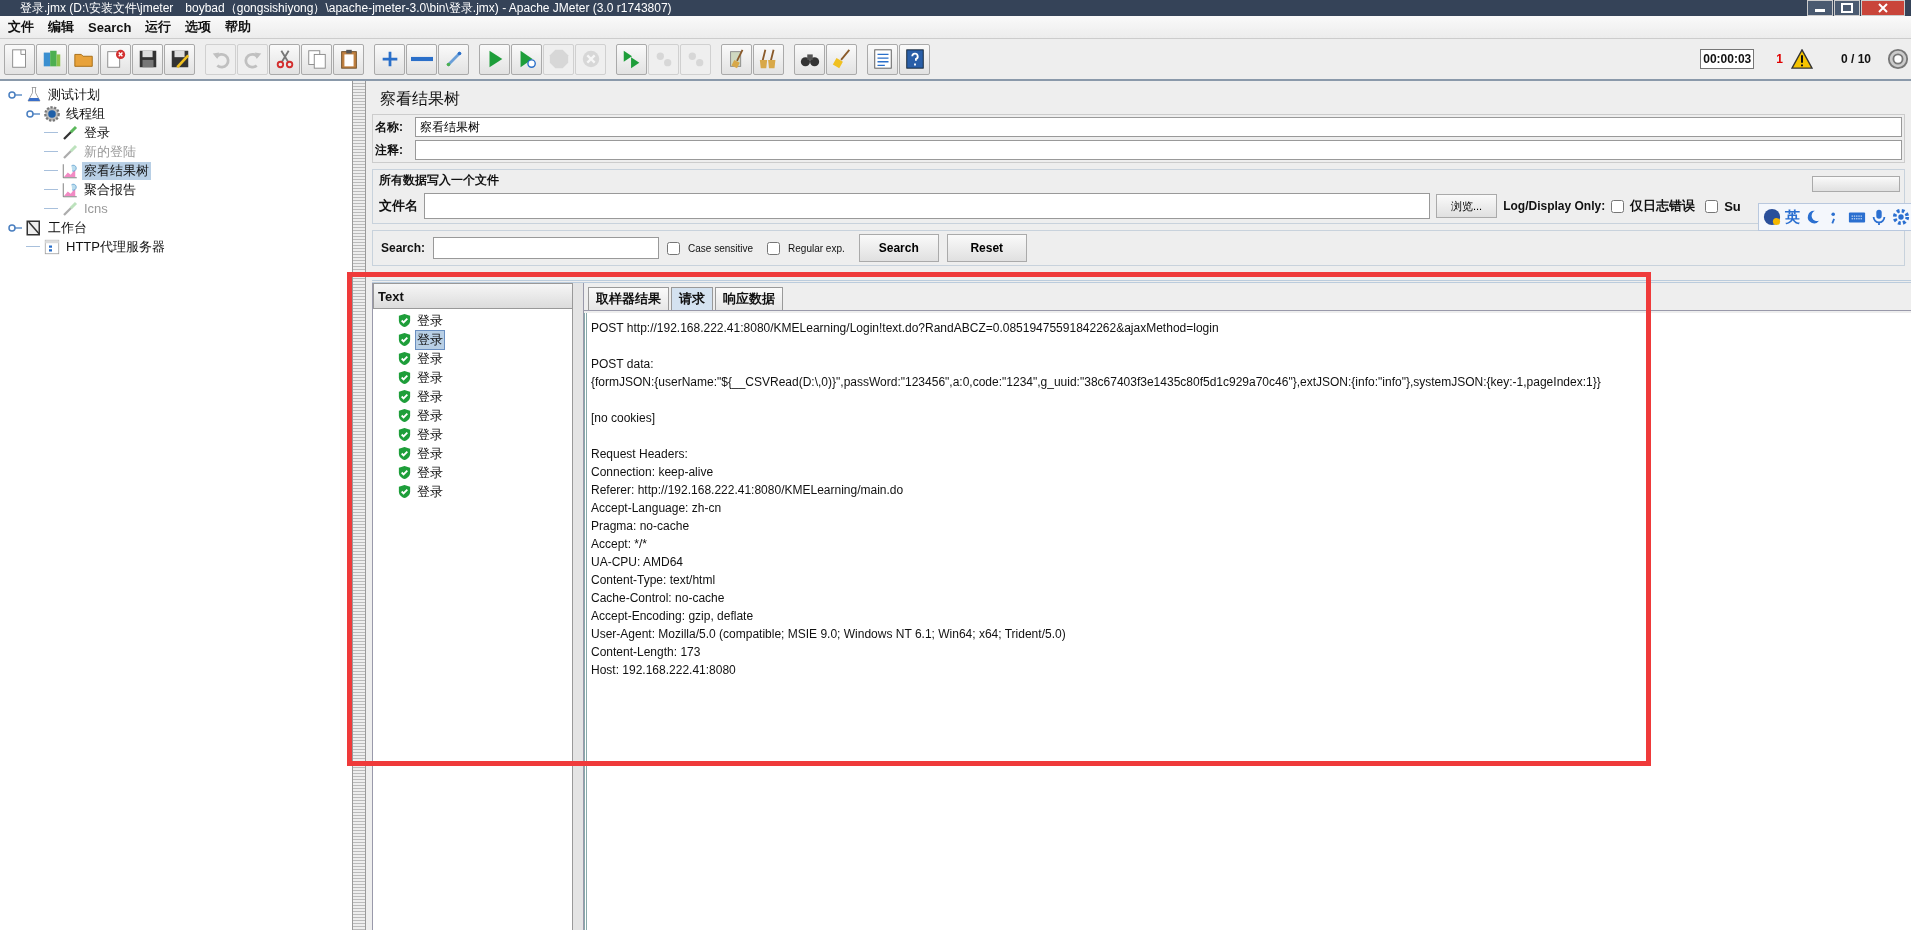  Describe the element at coordinates (654, 580) in the screenshot. I see `text-line: Content-Type: text/html` at that location.